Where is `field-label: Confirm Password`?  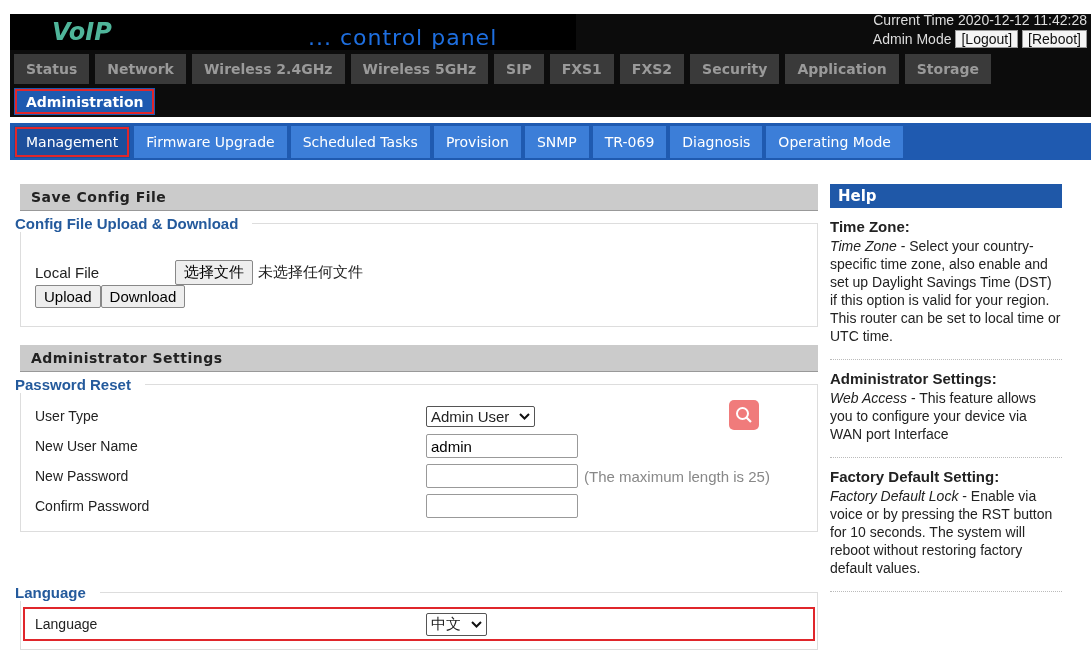
field-label: Confirm Password is located at coordinates (93, 506).